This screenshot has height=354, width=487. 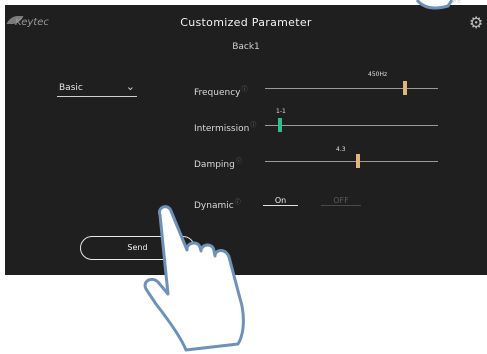 I want to click on corner-mark: FE, so click(x=457, y=2).